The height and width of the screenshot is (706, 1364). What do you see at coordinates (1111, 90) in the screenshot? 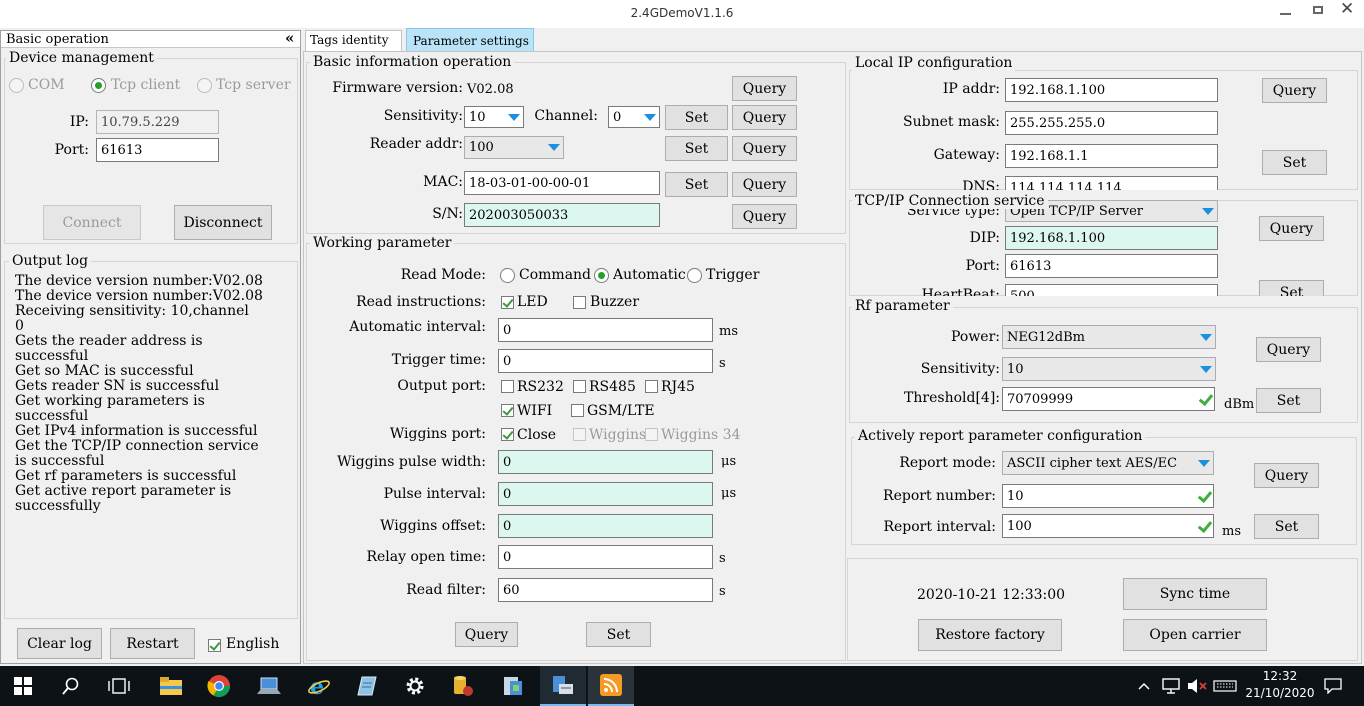
I see `ip-addr-field: 192.168.1.100` at bounding box center [1111, 90].